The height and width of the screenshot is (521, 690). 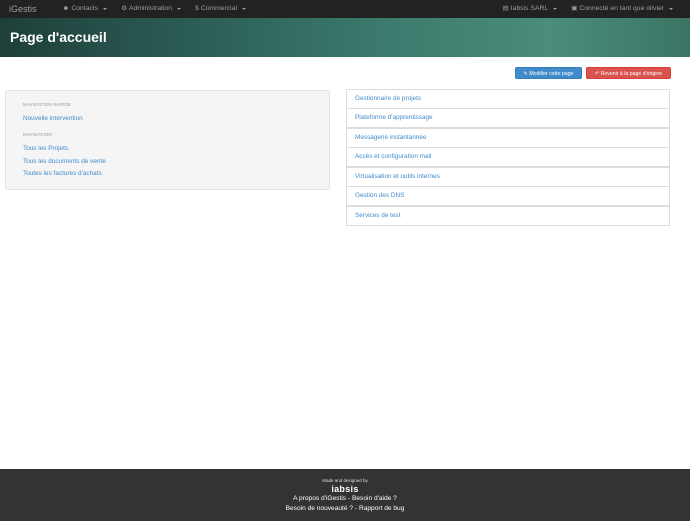 I want to click on list-item-project-manager: Gestionnaire de projets, so click(x=508, y=99).